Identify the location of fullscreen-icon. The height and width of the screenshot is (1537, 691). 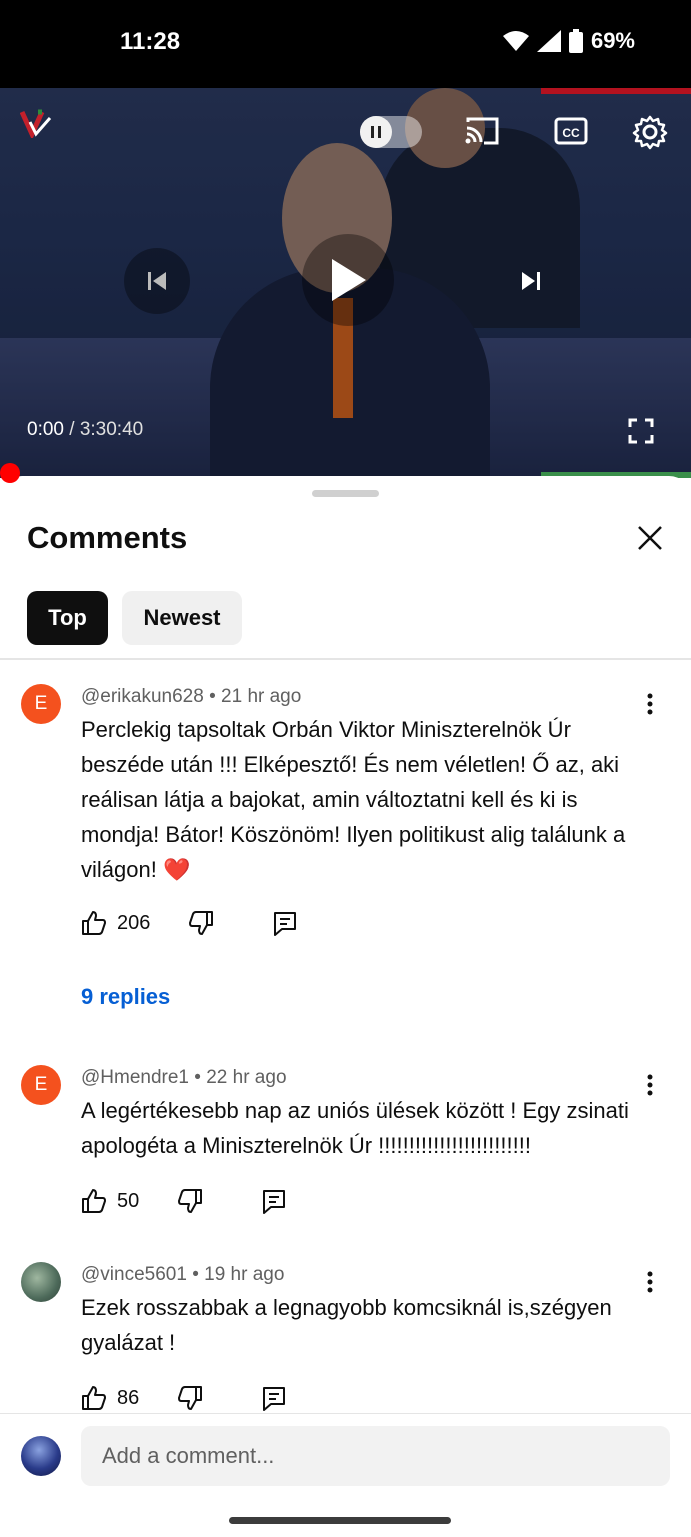
(641, 431).